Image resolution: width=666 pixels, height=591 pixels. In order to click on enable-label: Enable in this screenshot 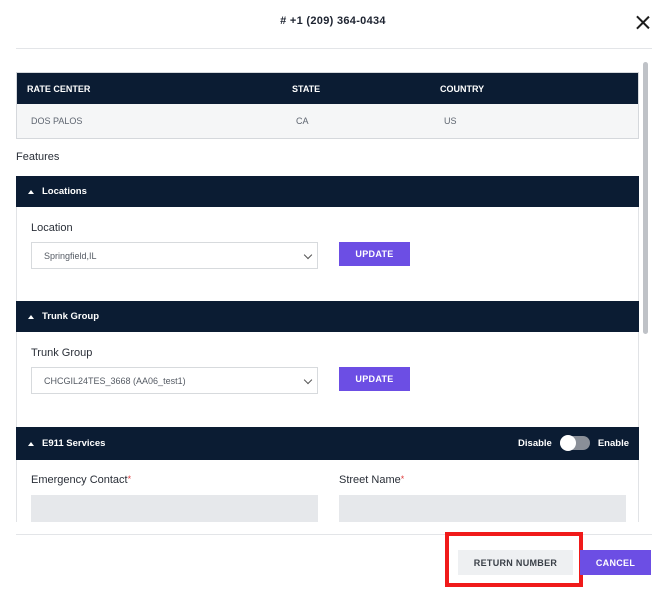, I will do `click(613, 443)`.